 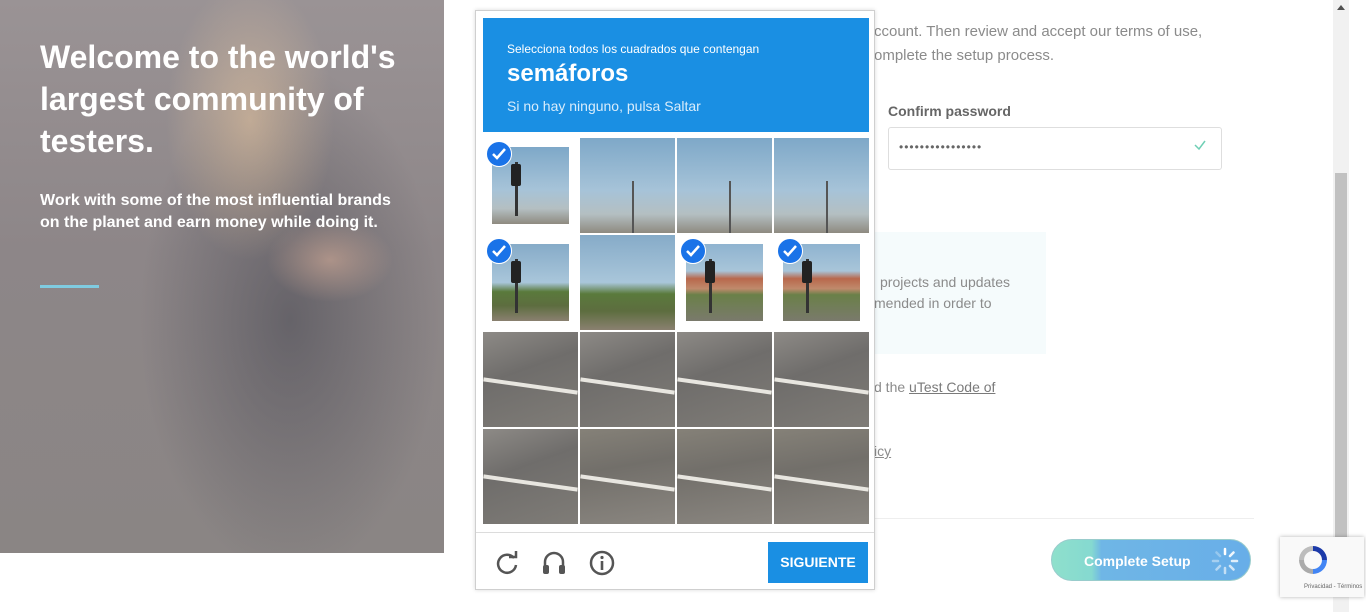 I want to click on scroll-up-arrow-icon, so click(x=1341, y=7).